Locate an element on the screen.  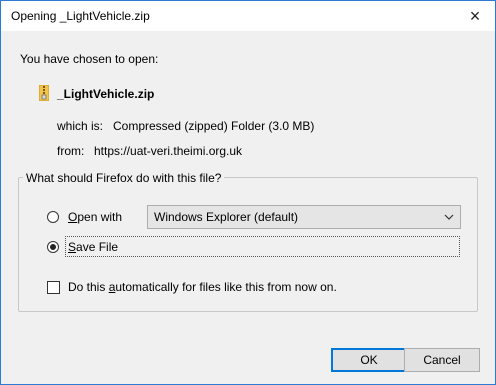
open-with-label: Open with is located at coordinates (95, 217).